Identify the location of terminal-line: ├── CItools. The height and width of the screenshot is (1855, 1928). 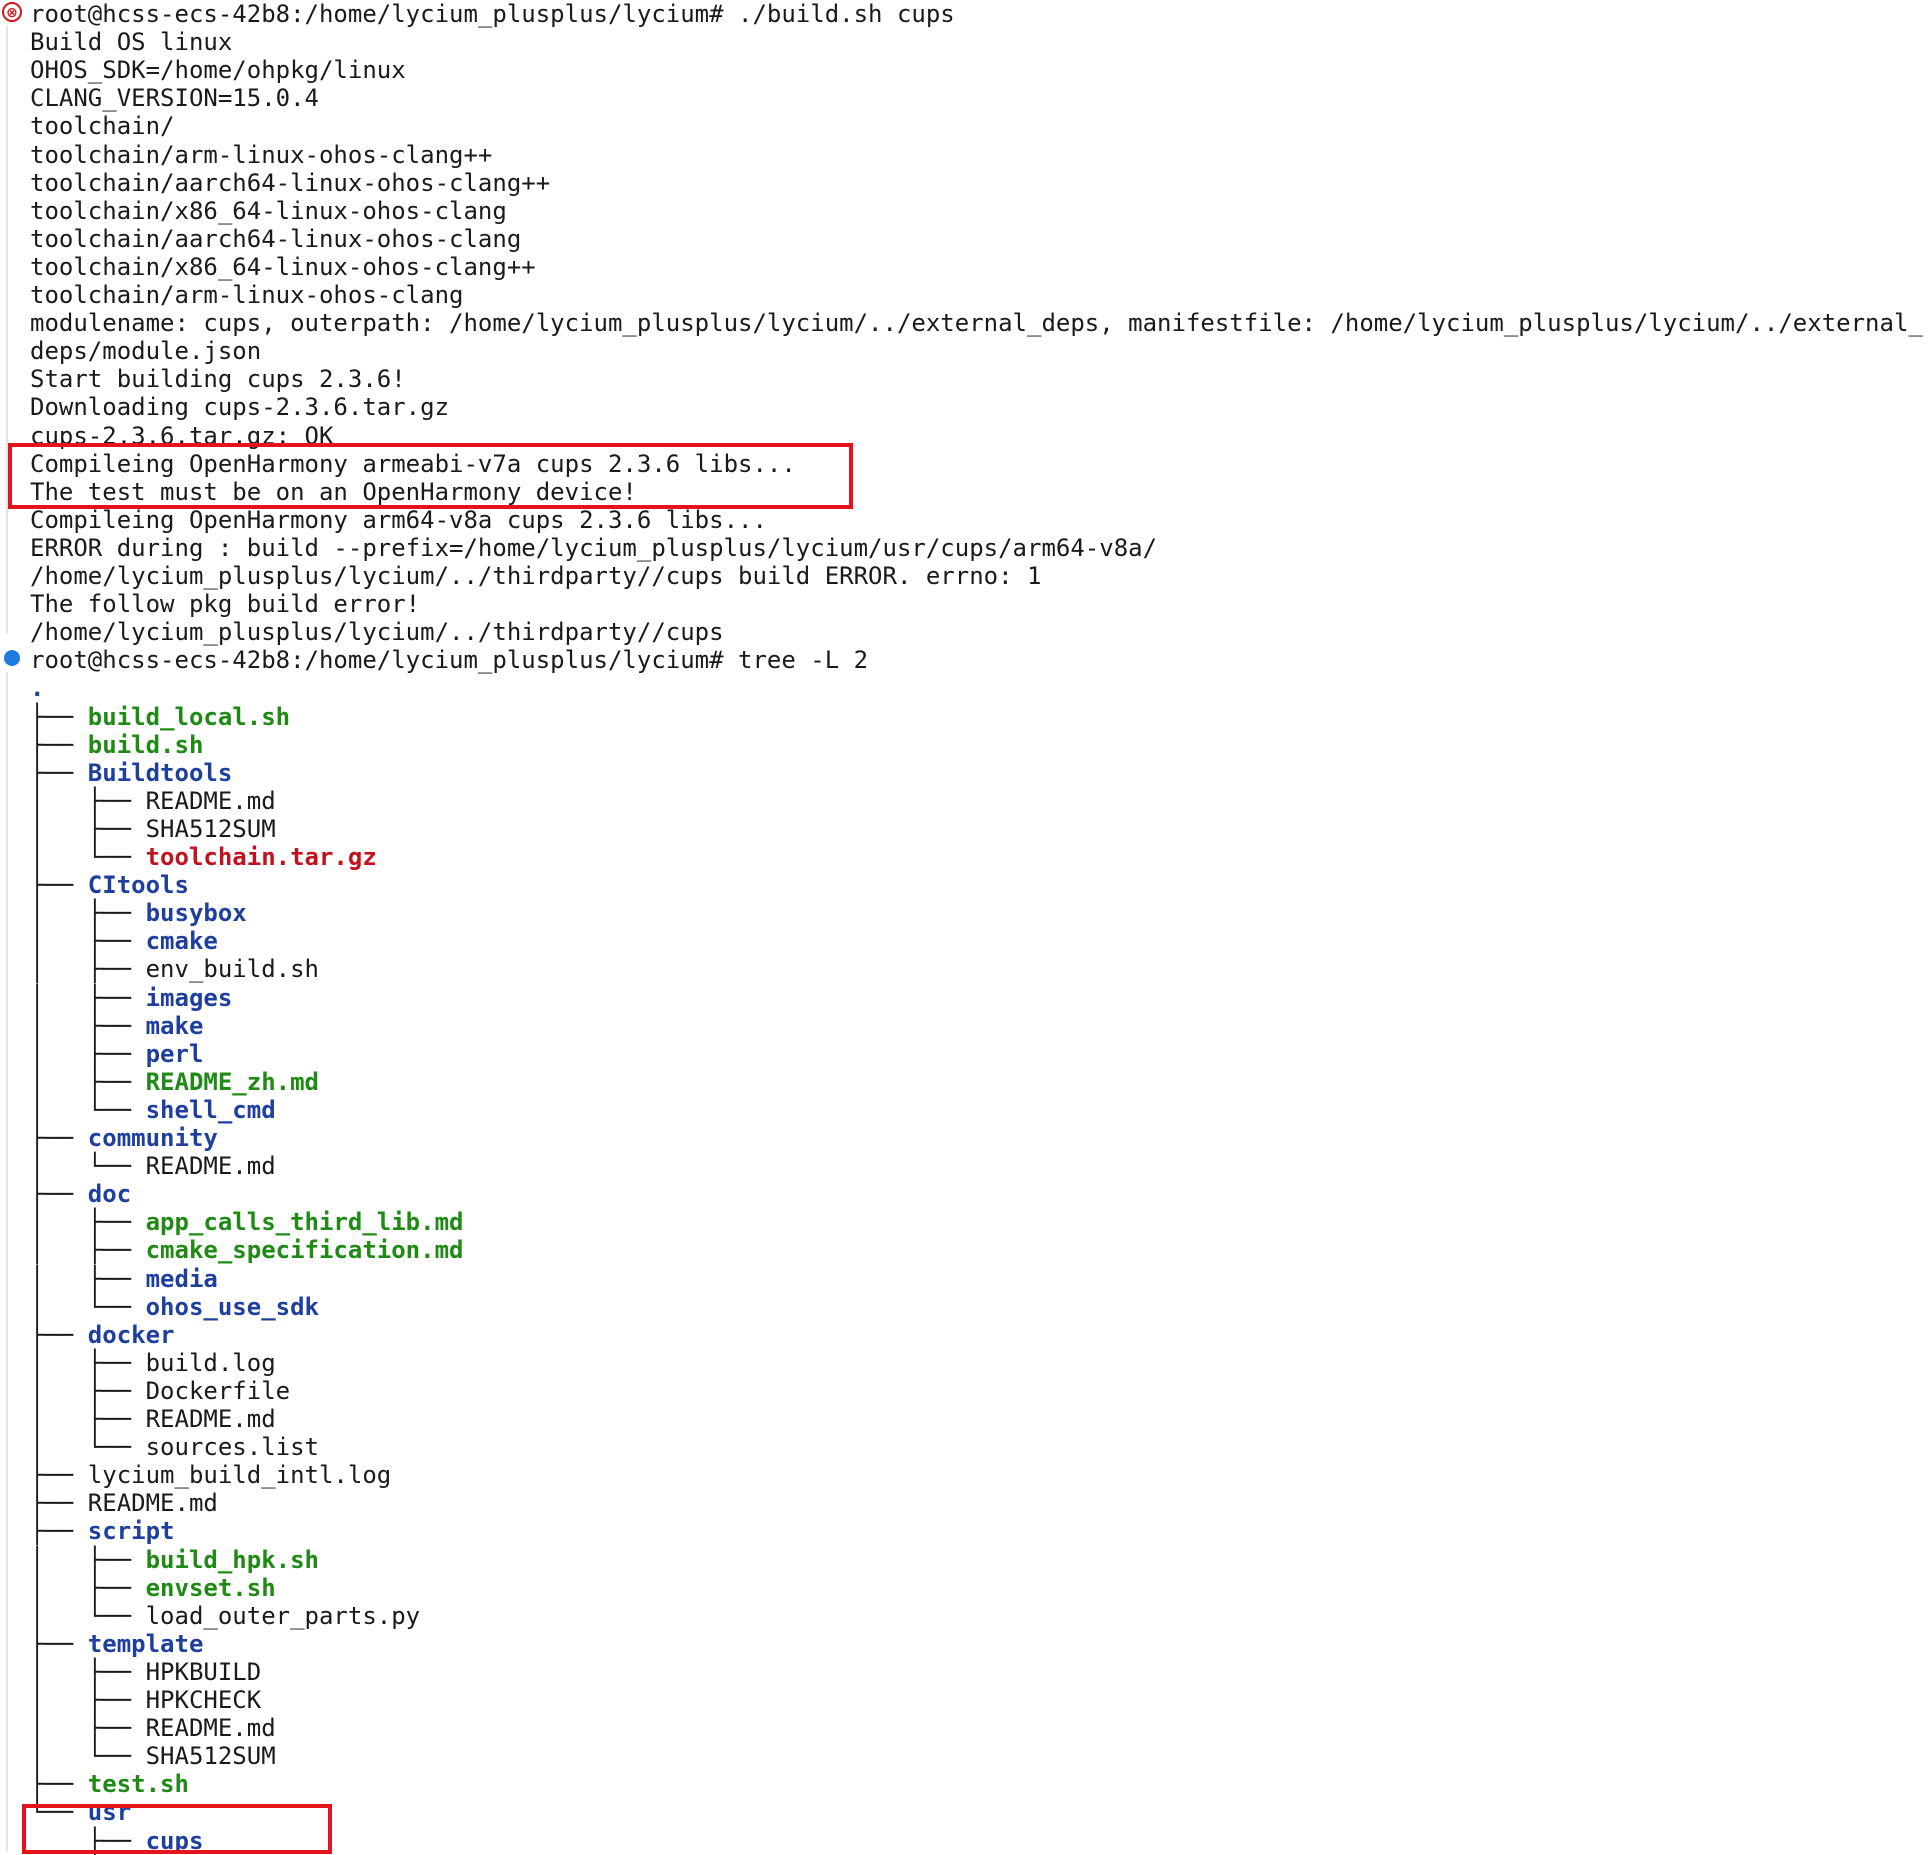
(109, 885).